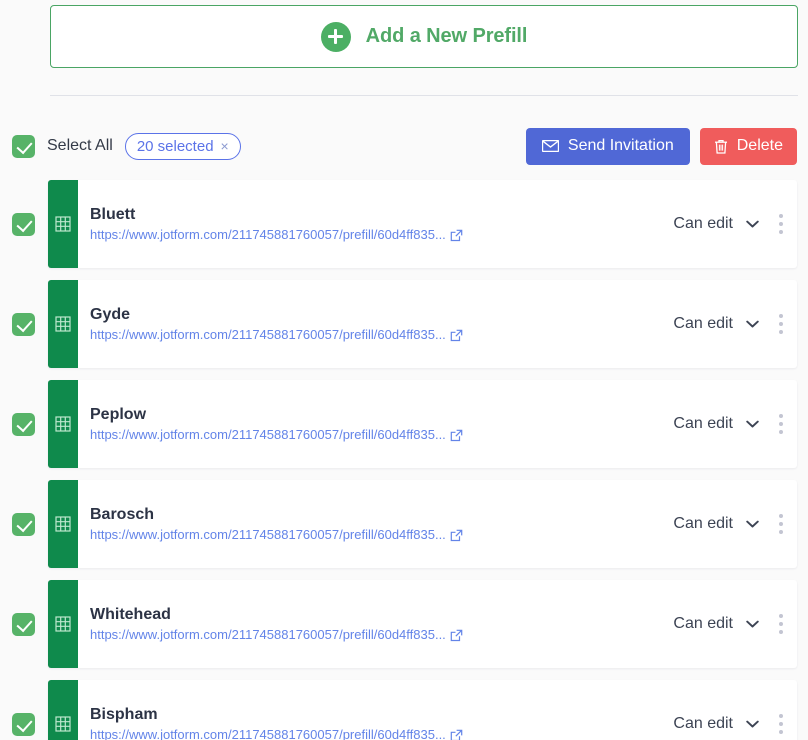  I want to click on toolbar-actions: Send Invitation Delete, so click(661, 146).